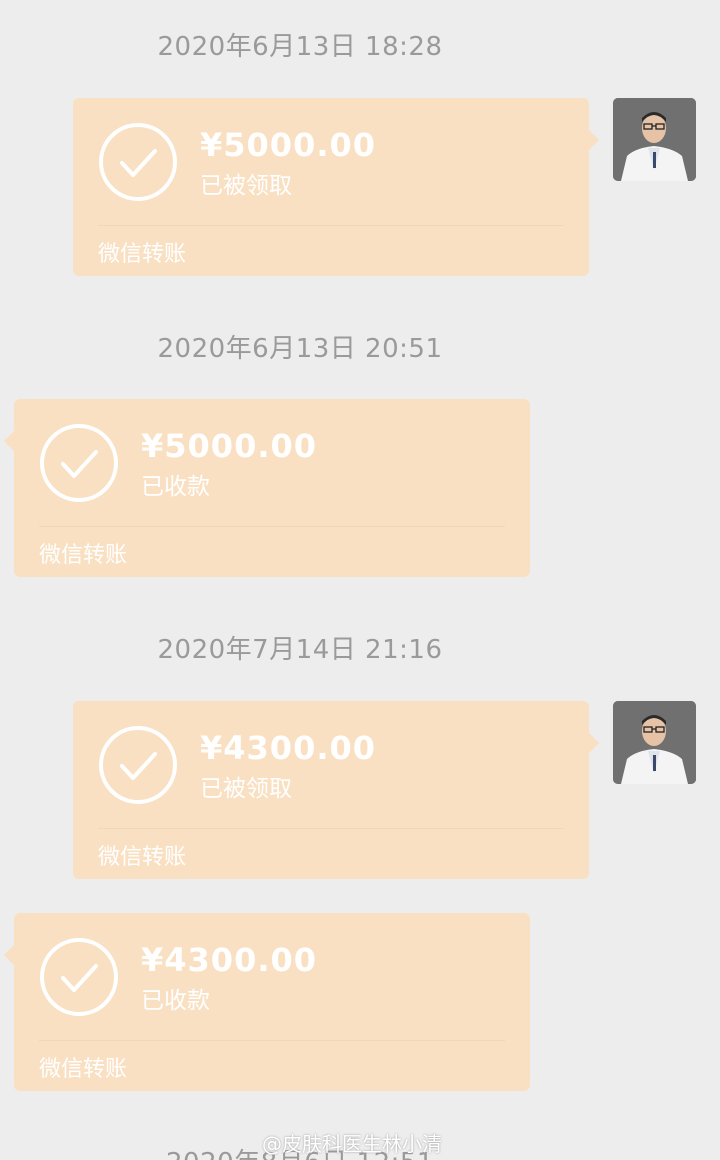 The width and height of the screenshot is (720, 1160). What do you see at coordinates (336, 790) in the screenshot?
I see `transfer-bubble-sent: ¥4300.00 已被领取 微信转账` at bounding box center [336, 790].